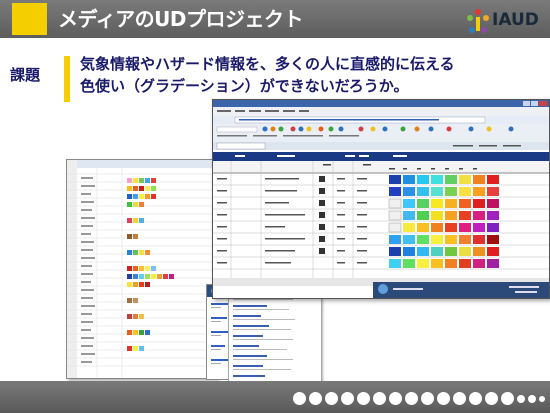 This screenshot has width=550, height=413. What do you see at coordinates (180, 19) in the screenshot?
I see `slide-title: メディアのUDプロジェクト` at bounding box center [180, 19].